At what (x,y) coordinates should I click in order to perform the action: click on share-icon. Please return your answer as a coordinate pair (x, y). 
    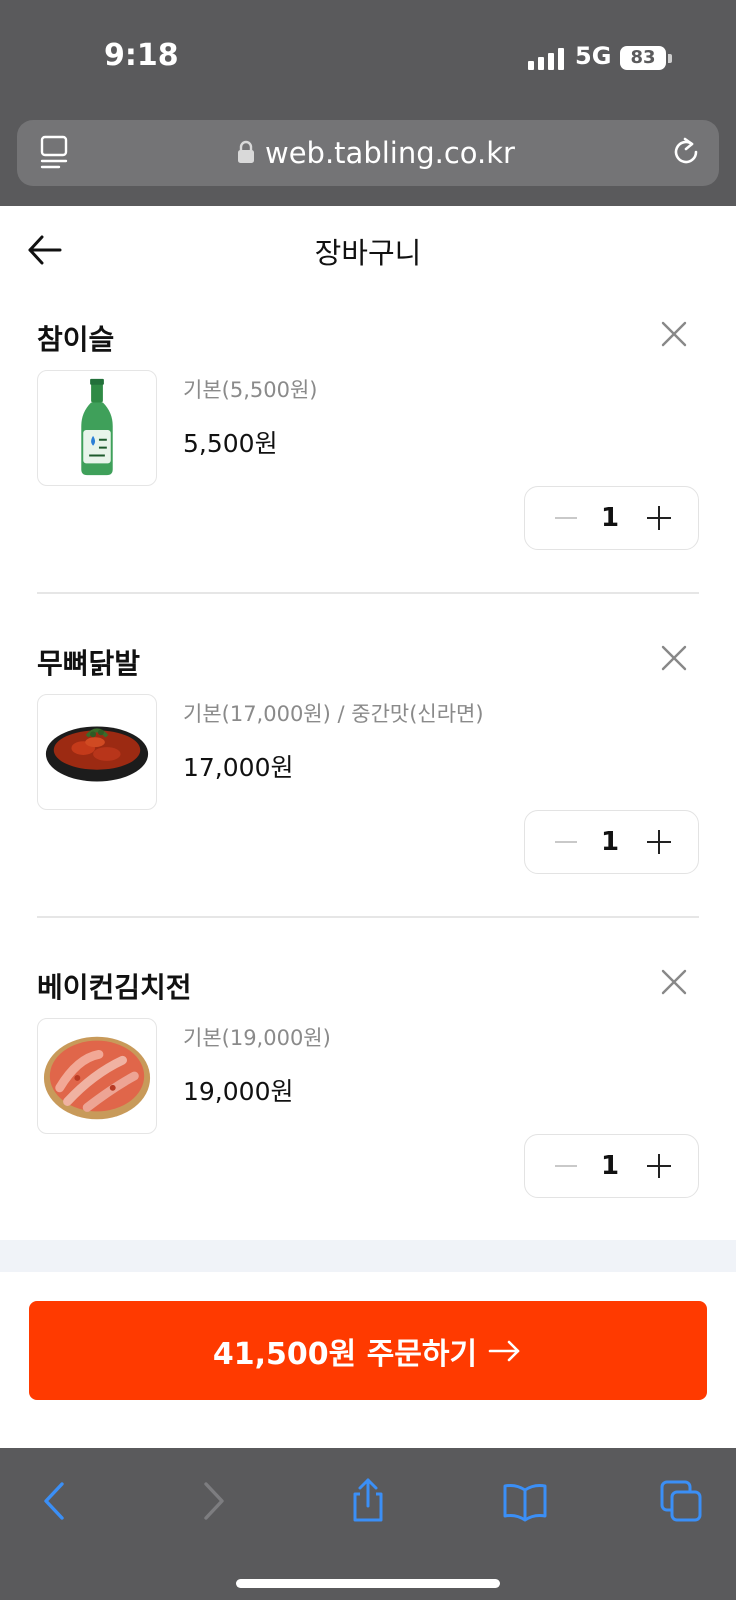
    Looking at the image, I should click on (368, 1501).